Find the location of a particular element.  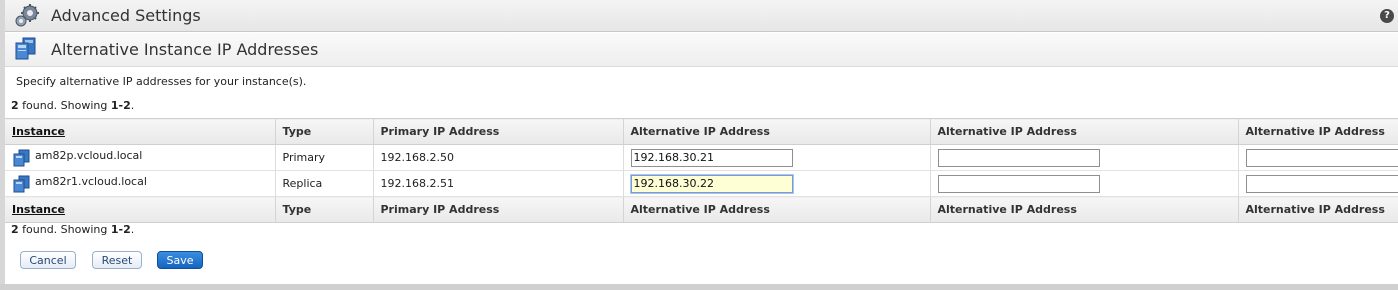

column-footer-alt-ip-3: Alternative IP Address is located at coordinates (1318, 209).